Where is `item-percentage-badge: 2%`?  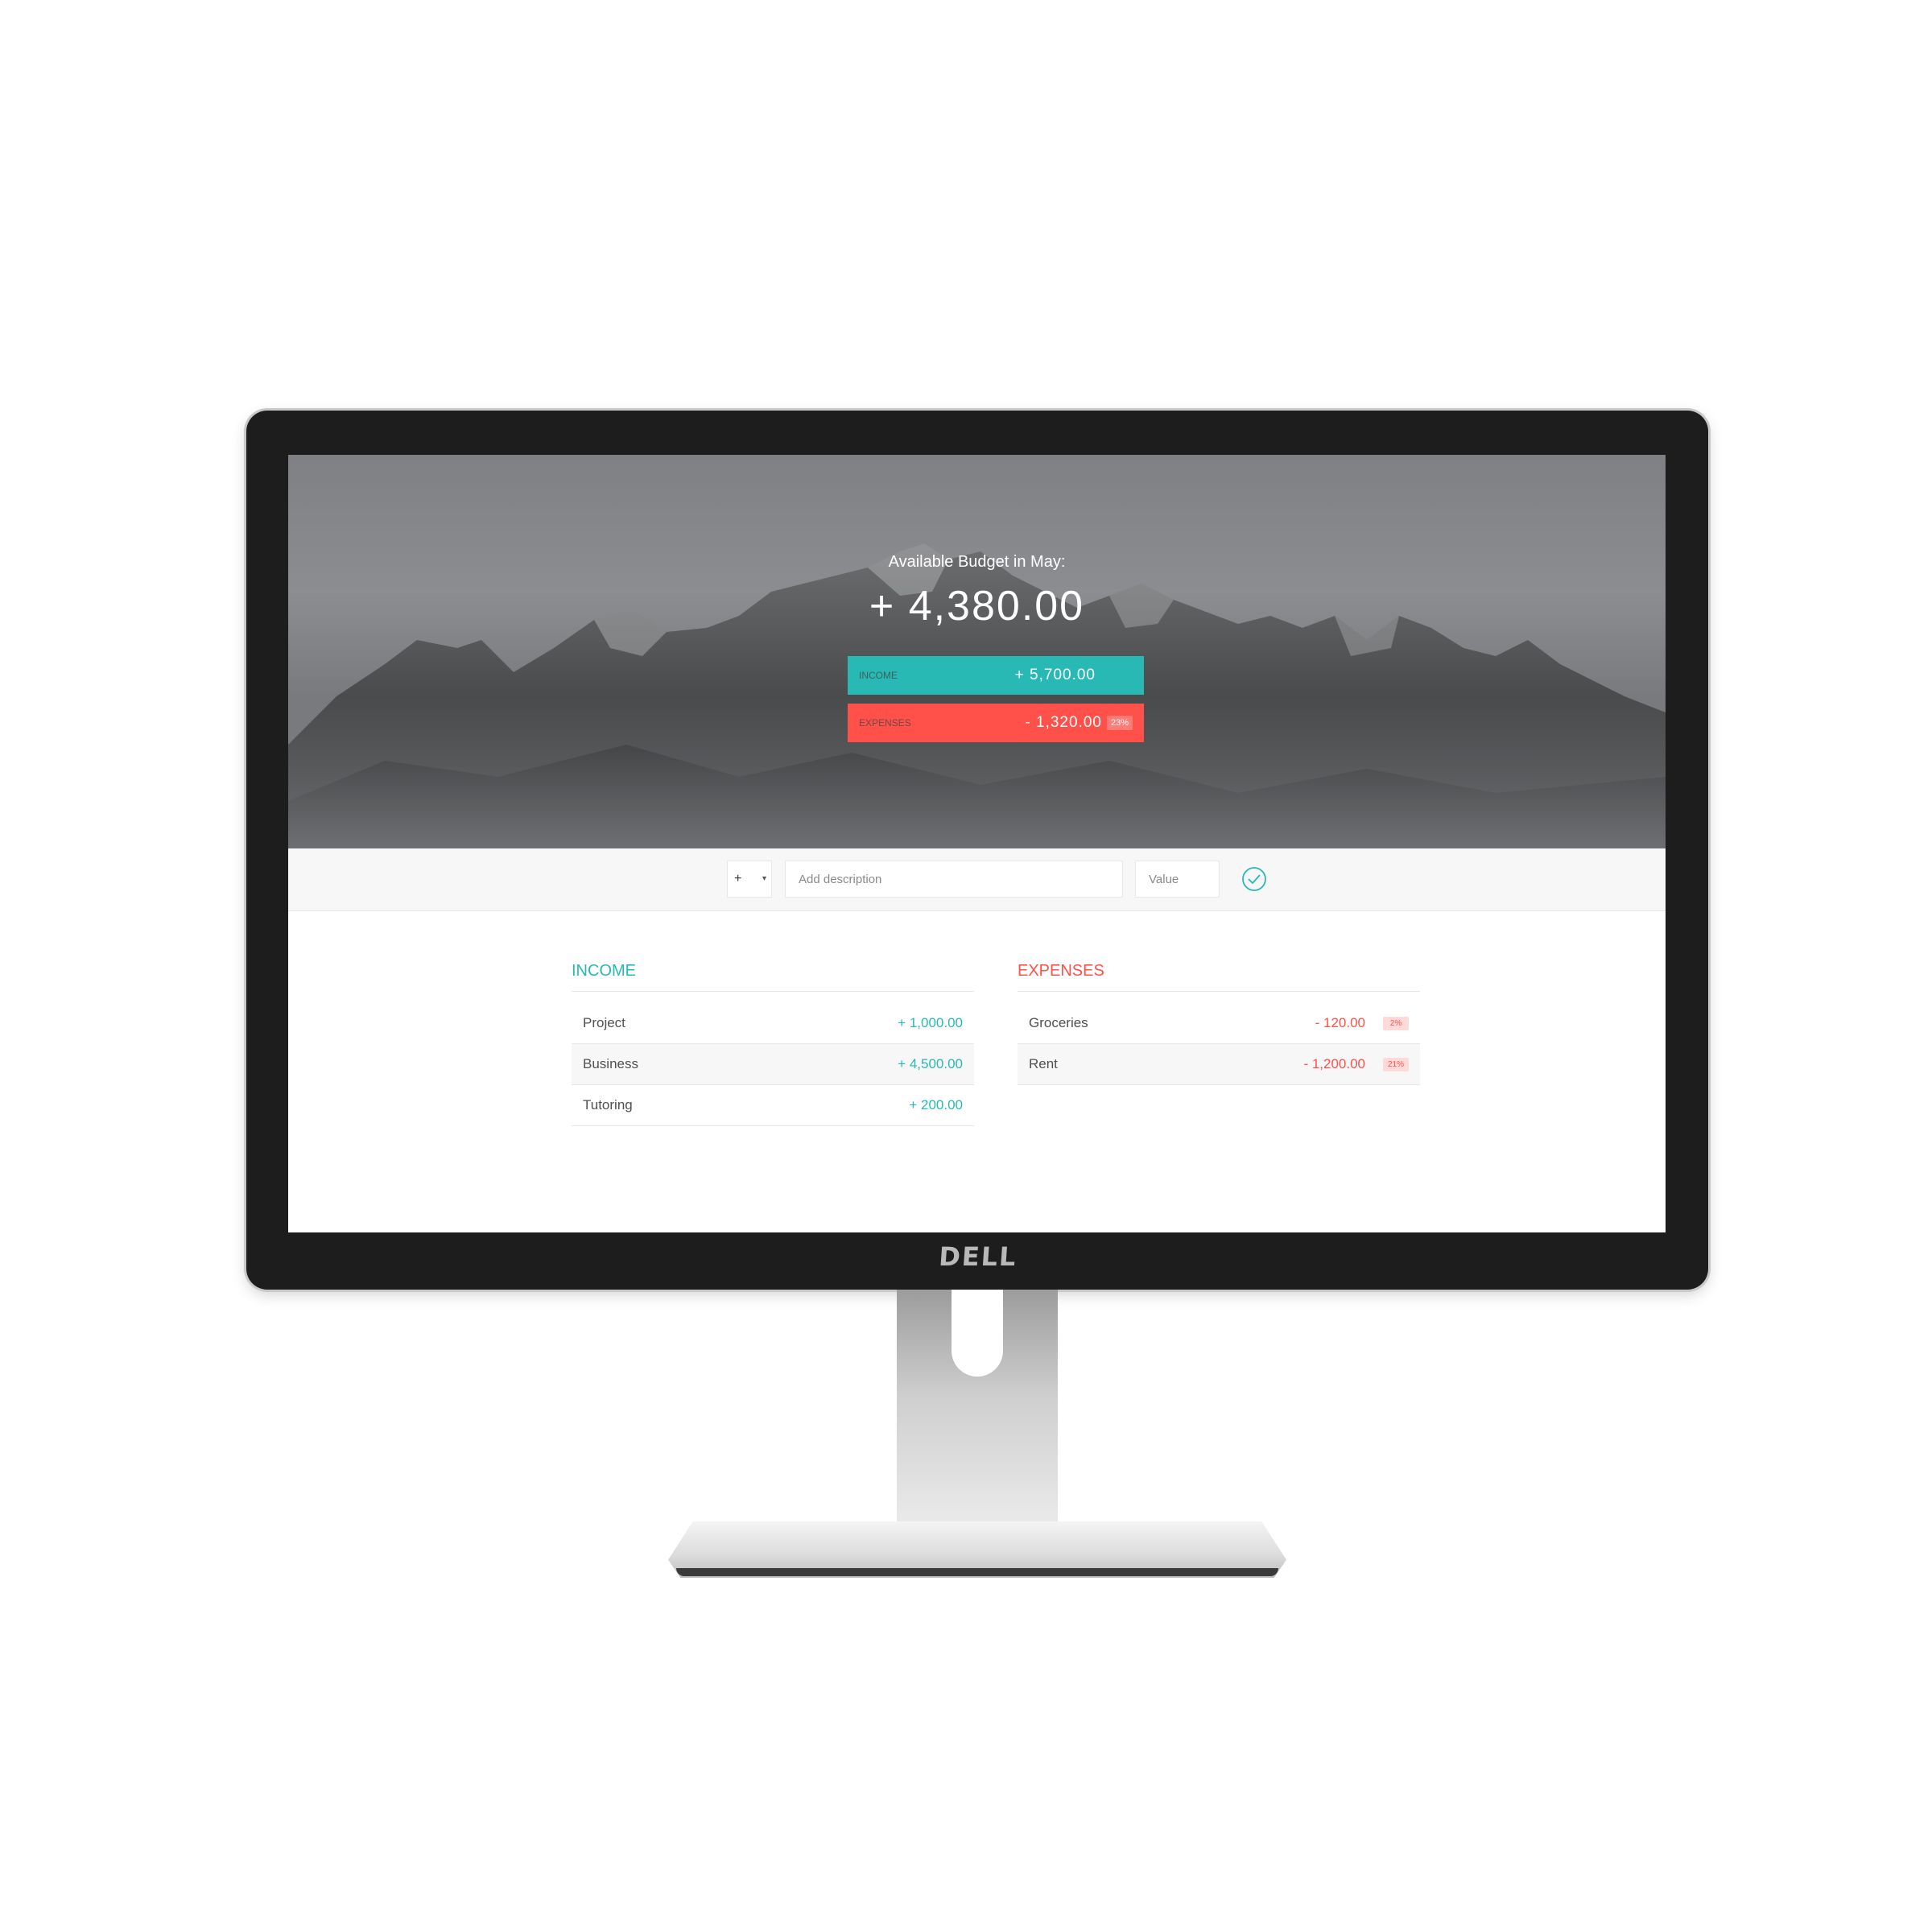 item-percentage-badge: 2% is located at coordinates (1396, 1023).